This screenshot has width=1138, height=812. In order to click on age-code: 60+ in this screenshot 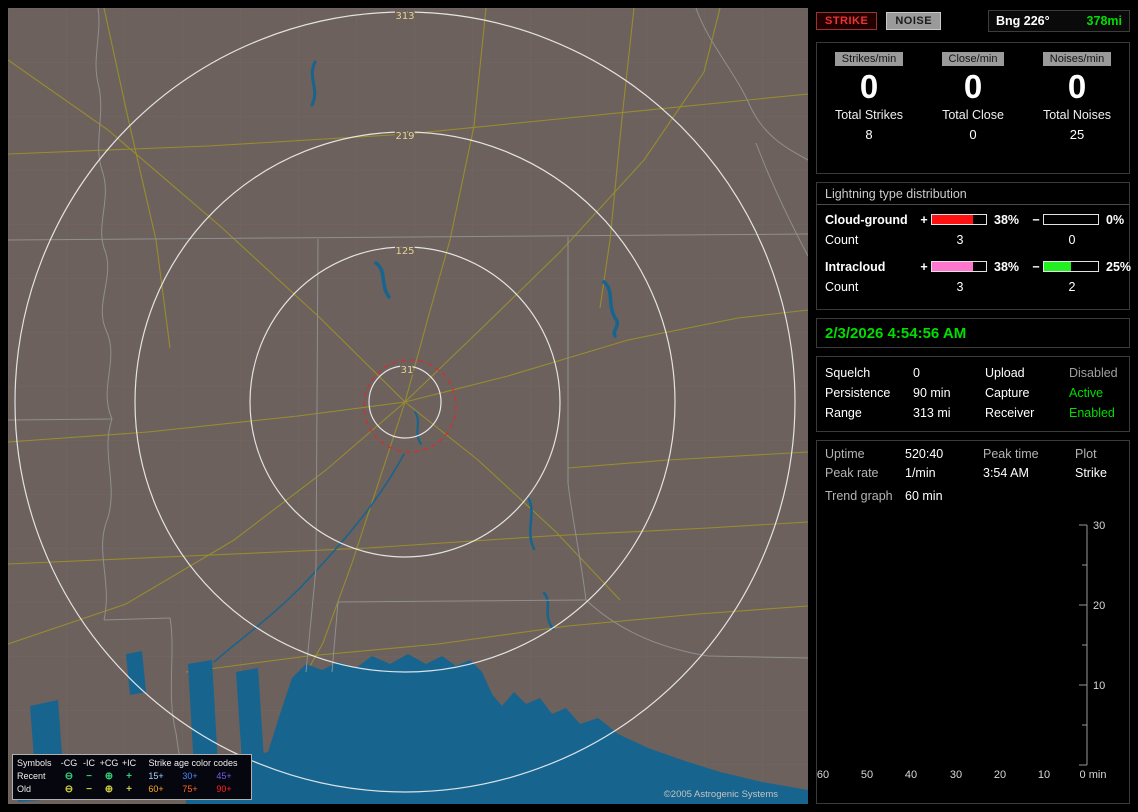, I will do `click(156, 789)`.